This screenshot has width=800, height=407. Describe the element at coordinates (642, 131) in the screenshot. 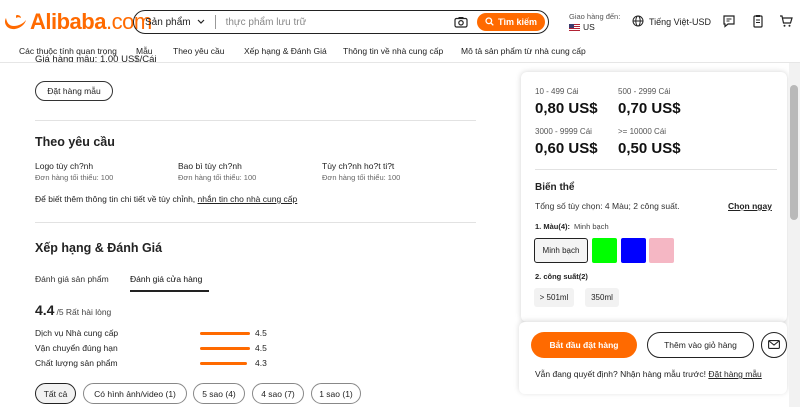

I see `price-tier-range: >= 10000 Cái` at that location.